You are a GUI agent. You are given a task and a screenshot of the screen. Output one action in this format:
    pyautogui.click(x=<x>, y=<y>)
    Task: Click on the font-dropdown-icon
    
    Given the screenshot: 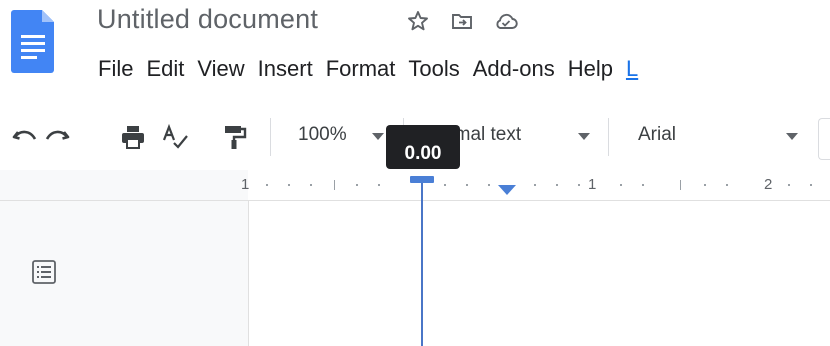 What is the action you would take?
    pyautogui.click(x=792, y=136)
    